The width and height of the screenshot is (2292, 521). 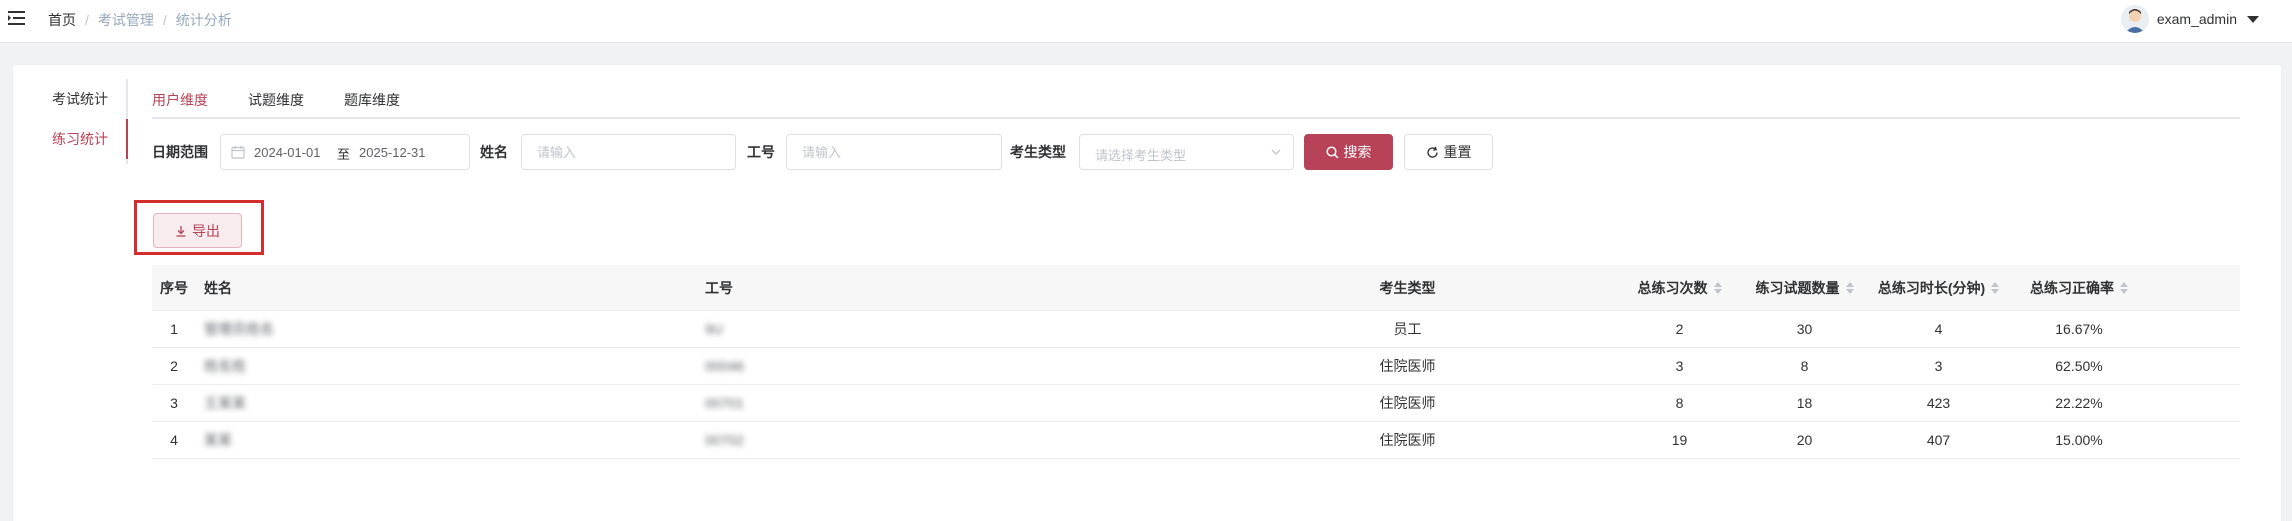 I want to click on table-row: 3 王某某 00701 住院医师 8 18 423 22.22%, so click(x=1196, y=403).